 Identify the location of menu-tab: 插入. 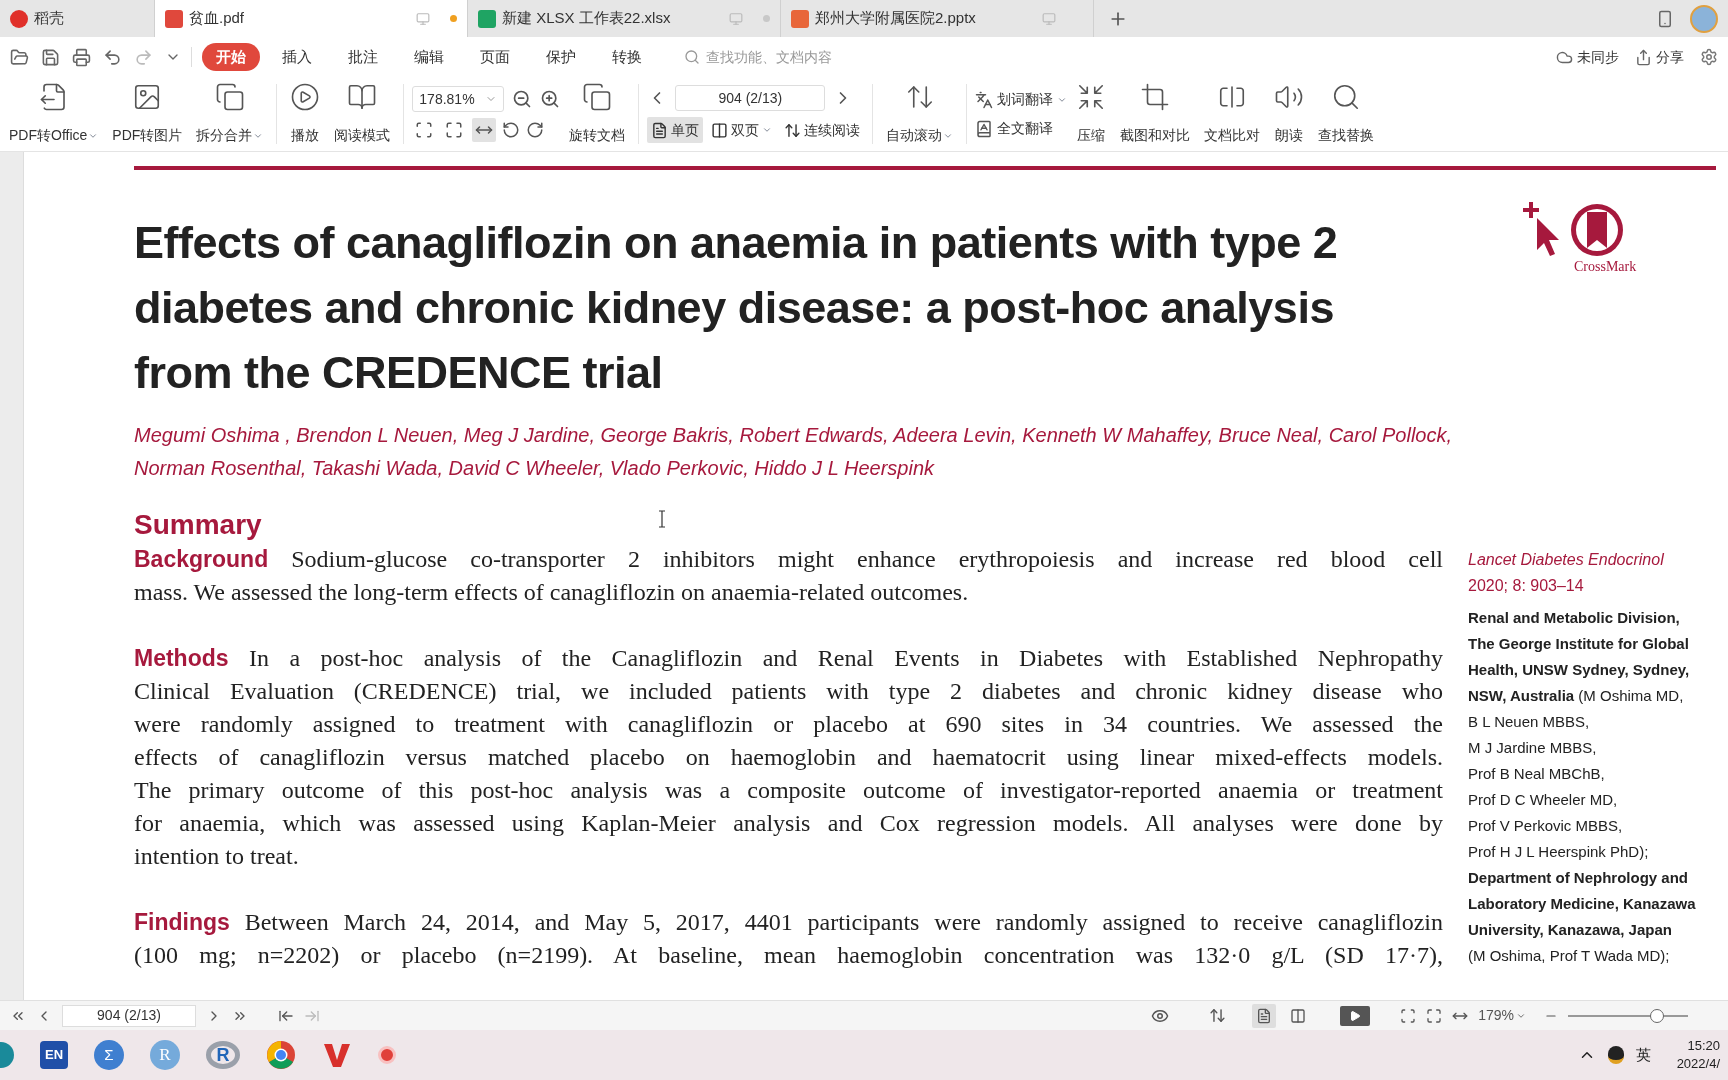
(297, 57).